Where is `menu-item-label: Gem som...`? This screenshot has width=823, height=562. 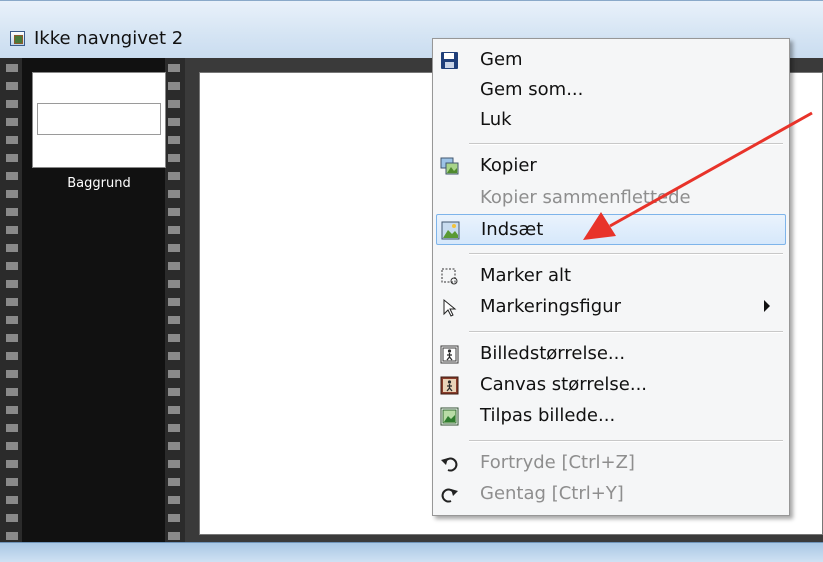
menu-item-label: Gem som... is located at coordinates (532, 89).